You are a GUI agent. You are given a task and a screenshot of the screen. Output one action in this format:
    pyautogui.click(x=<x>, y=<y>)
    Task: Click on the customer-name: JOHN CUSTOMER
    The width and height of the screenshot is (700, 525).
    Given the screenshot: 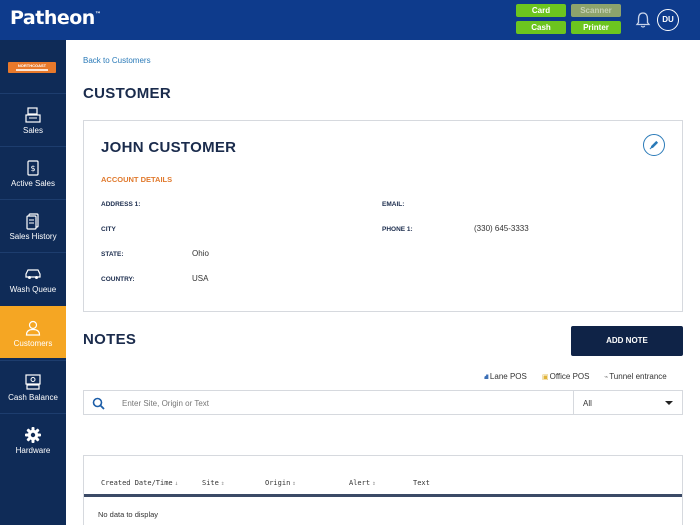 What is the action you would take?
    pyautogui.click(x=169, y=147)
    